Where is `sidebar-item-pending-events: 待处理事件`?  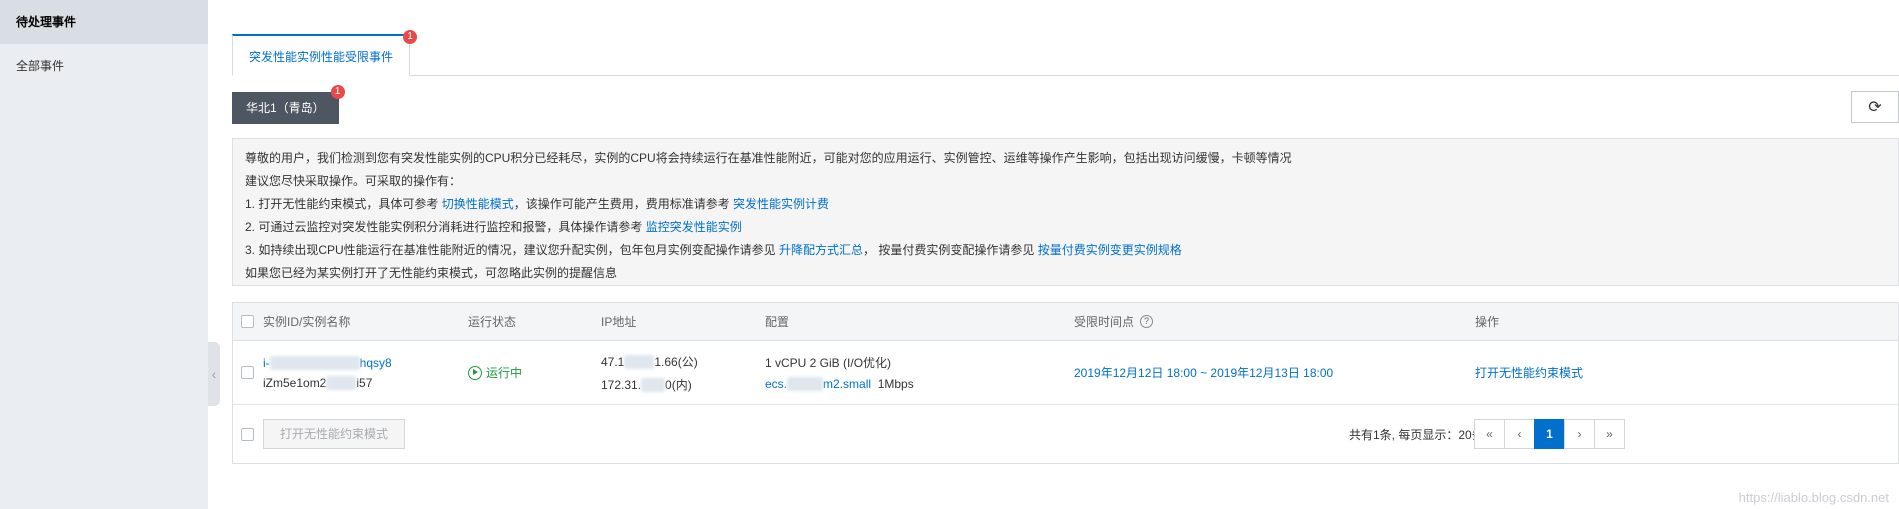
sidebar-item-pending-events: 待处理事件 is located at coordinates (104, 22).